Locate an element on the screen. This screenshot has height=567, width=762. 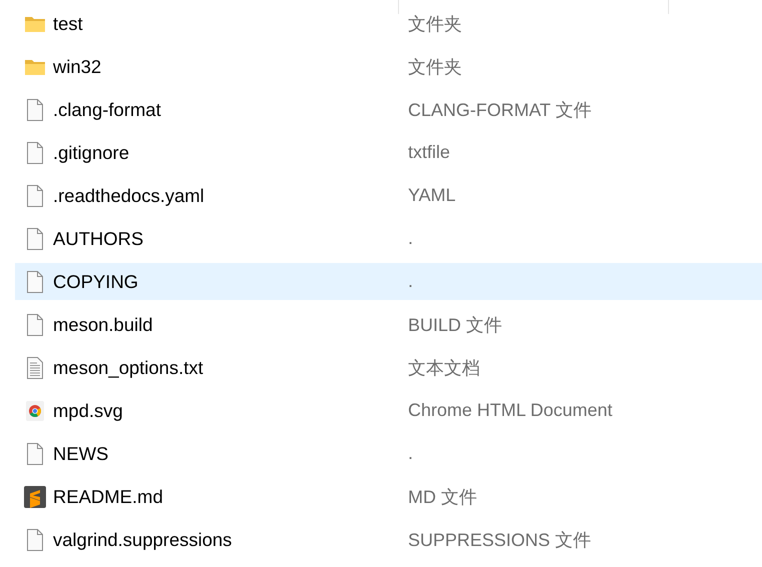
file-row: .clang-format CLANG-FORMAT 文件 is located at coordinates (388, 109).